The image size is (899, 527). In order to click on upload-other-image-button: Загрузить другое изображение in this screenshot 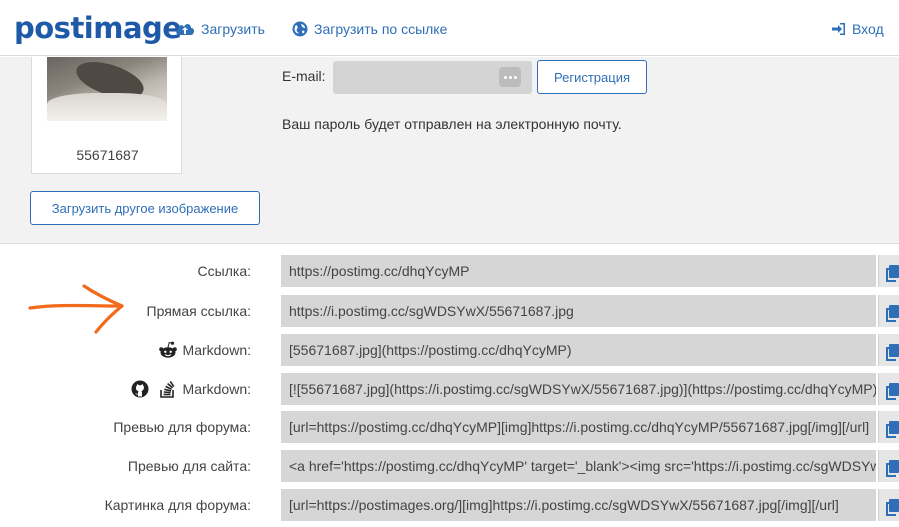, I will do `click(145, 208)`.